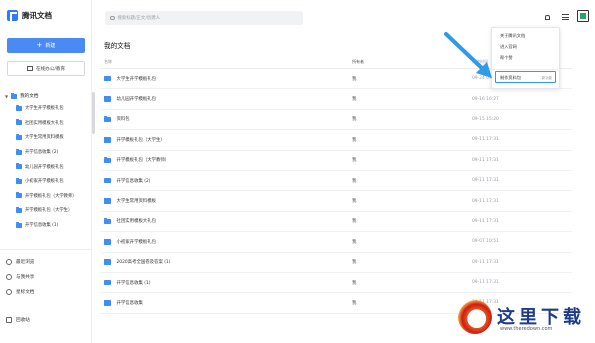  I want to click on sidebar-link-trash: 回收站, so click(18, 320).